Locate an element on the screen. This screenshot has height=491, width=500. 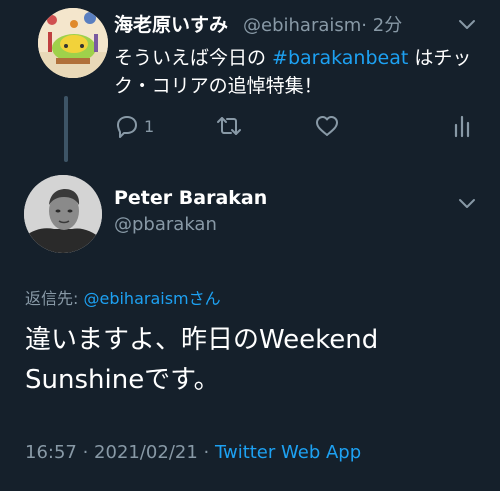
analytics-button is located at coordinates (463, 127).